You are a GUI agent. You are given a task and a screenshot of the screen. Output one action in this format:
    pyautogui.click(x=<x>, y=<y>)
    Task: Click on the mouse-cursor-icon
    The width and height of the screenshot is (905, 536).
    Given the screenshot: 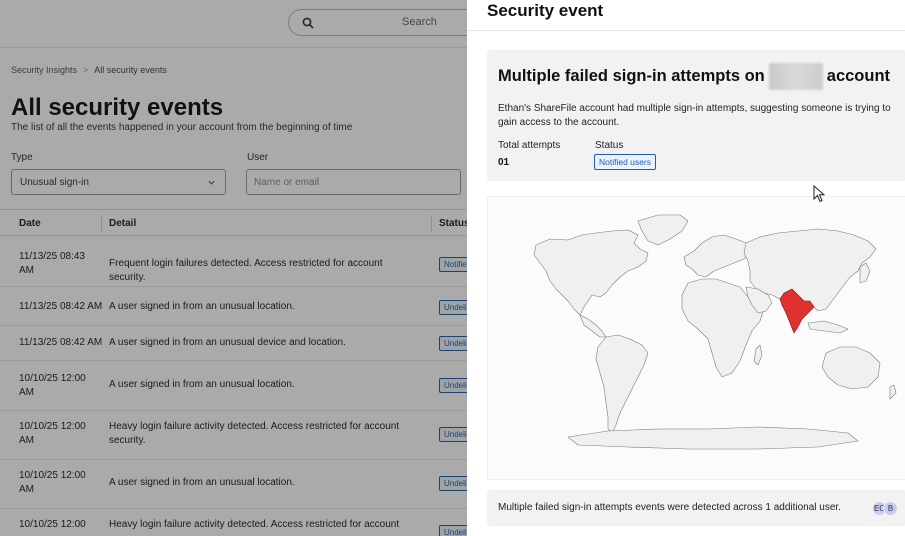 What is the action you would take?
    pyautogui.click(x=819, y=194)
    